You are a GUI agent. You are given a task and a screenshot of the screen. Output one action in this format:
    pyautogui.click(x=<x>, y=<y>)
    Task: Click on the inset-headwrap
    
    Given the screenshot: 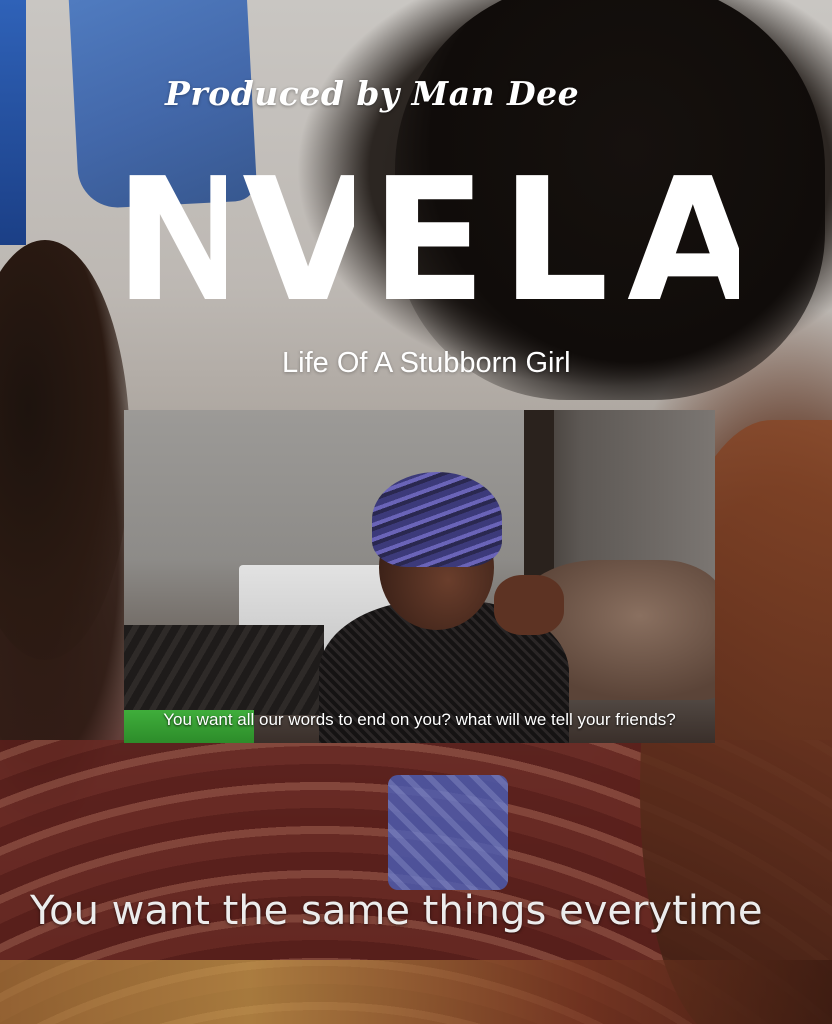 What is the action you would take?
    pyautogui.click(x=437, y=519)
    